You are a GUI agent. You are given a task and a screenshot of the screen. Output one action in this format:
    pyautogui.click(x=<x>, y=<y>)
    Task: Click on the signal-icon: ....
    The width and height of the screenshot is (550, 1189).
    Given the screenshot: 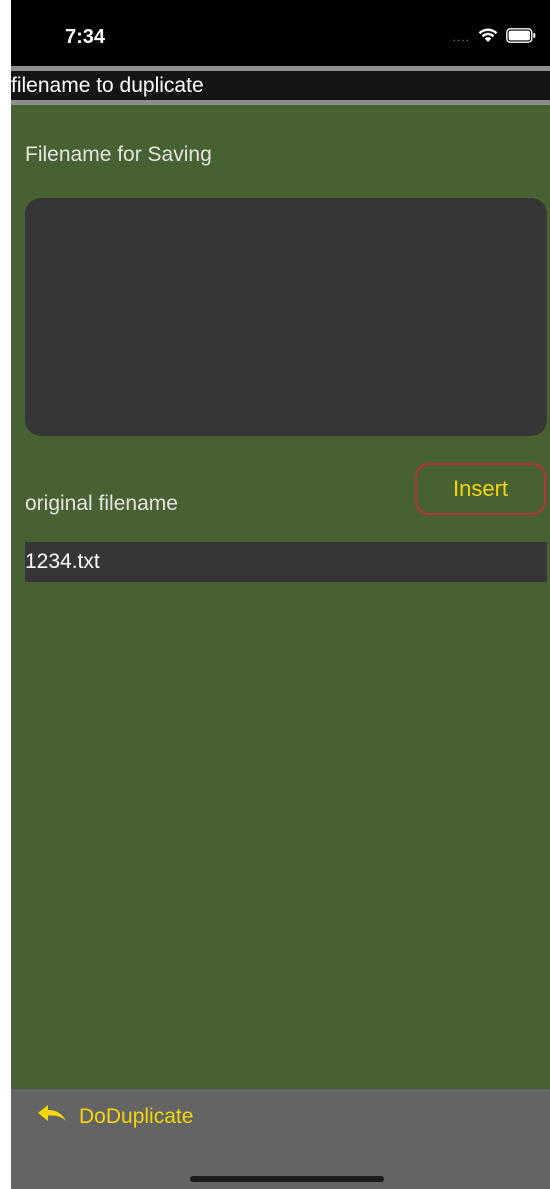 What is the action you would take?
    pyautogui.click(x=461, y=37)
    